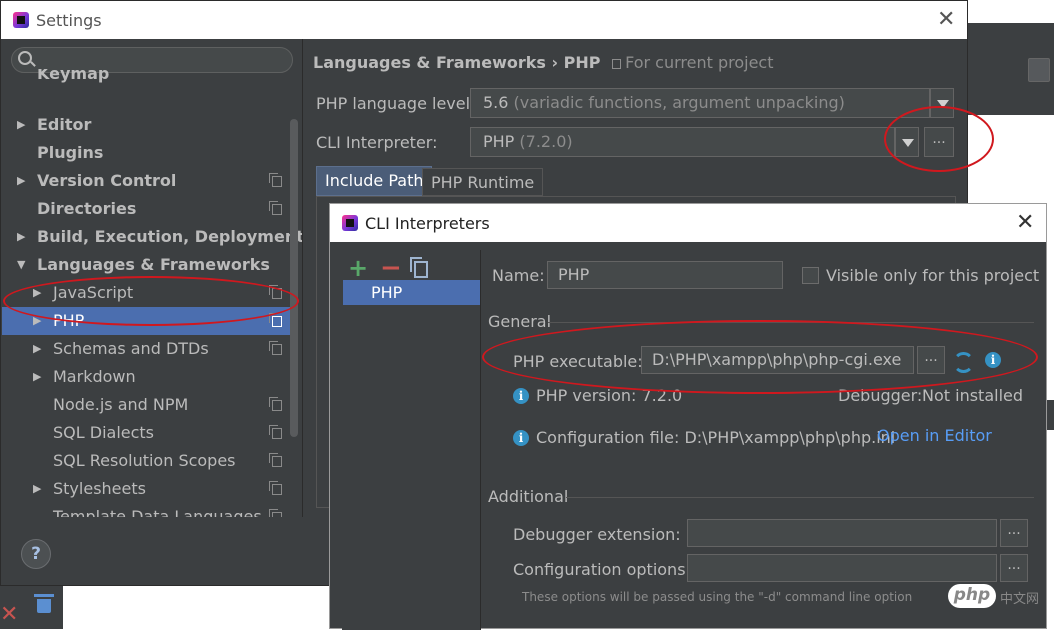  What do you see at coordinates (810, 275) in the screenshot?
I see `visible-only-checkbox` at bounding box center [810, 275].